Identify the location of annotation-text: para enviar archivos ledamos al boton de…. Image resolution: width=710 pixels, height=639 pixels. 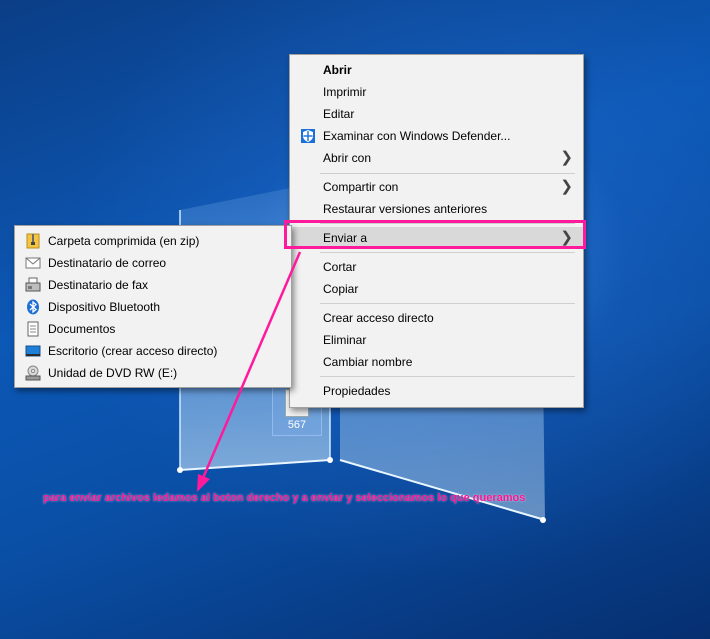
(284, 498).